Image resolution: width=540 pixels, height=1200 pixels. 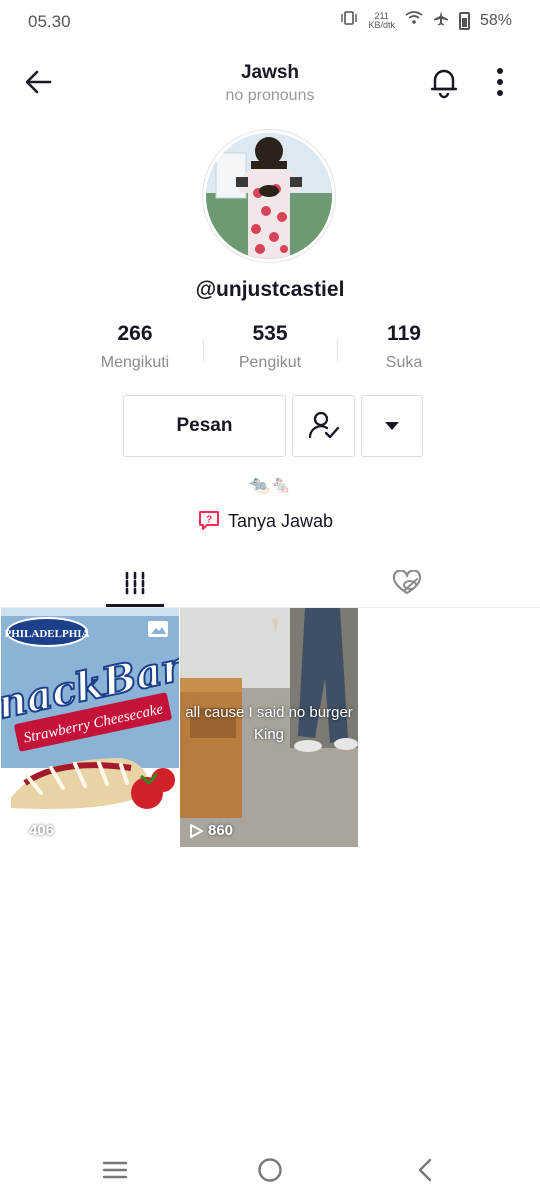 I want to click on following-status-button, so click(x=323, y=426).